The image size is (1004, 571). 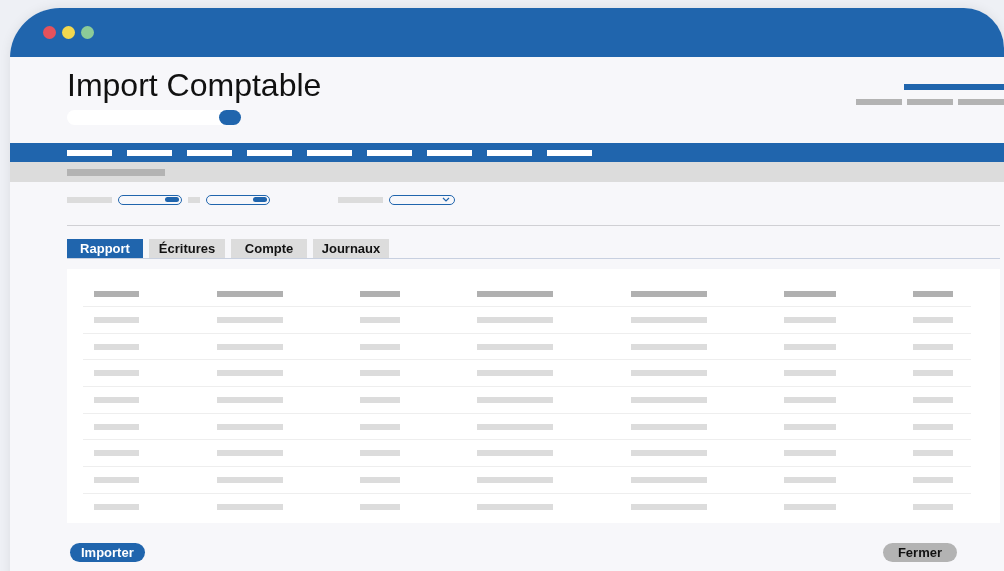 What do you see at coordinates (269, 248) in the screenshot?
I see `tab: Compte` at bounding box center [269, 248].